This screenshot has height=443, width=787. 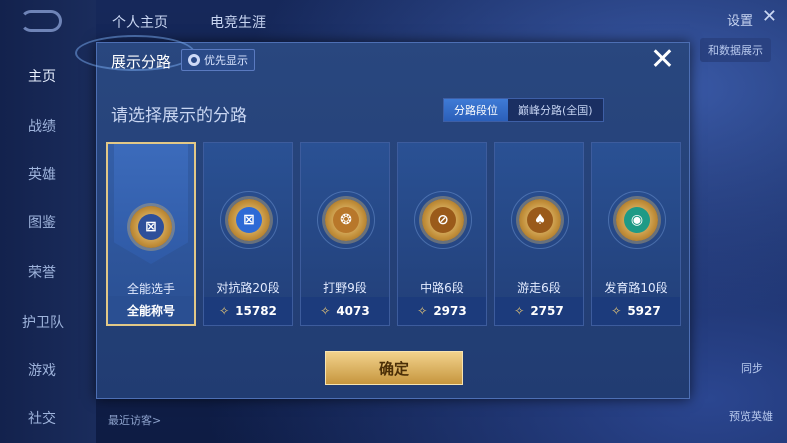 I want to click on lane-card: ⊘ 中路6段 ✧ 2973, so click(x=442, y=234).